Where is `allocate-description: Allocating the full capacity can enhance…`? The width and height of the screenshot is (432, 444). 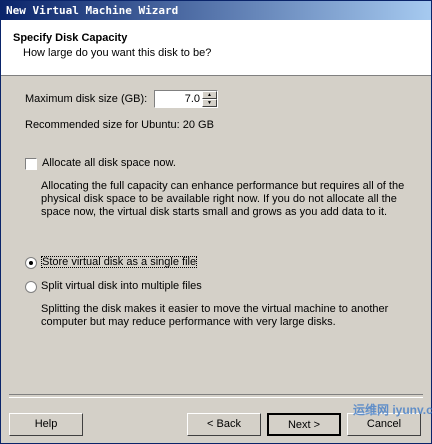 allocate-description: Allocating the full capacity can enhance… is located at coordinates (226, 199).